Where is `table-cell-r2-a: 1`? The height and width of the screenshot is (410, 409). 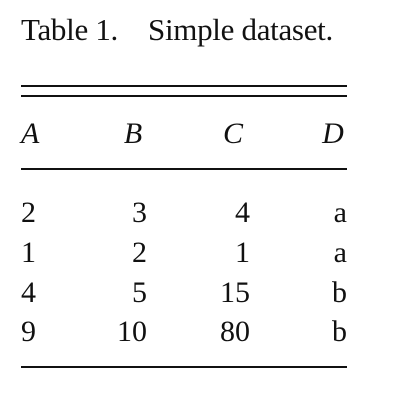 table-cell-r2-a: 1 is located at coordinates (28, 252).